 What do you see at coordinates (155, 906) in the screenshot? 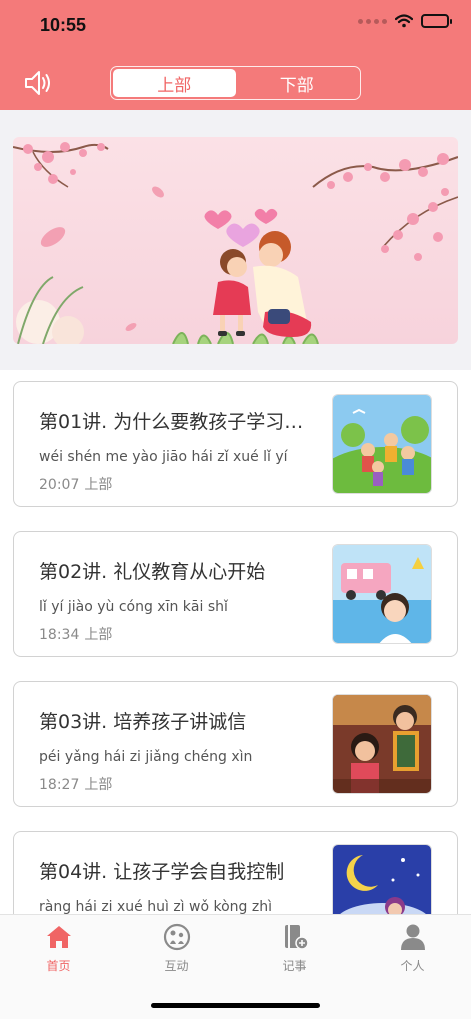
I see `lesson-pinyin: ràng hái zi xué huì zì wǒ kòng zhì` at bounding box center [155, 906].